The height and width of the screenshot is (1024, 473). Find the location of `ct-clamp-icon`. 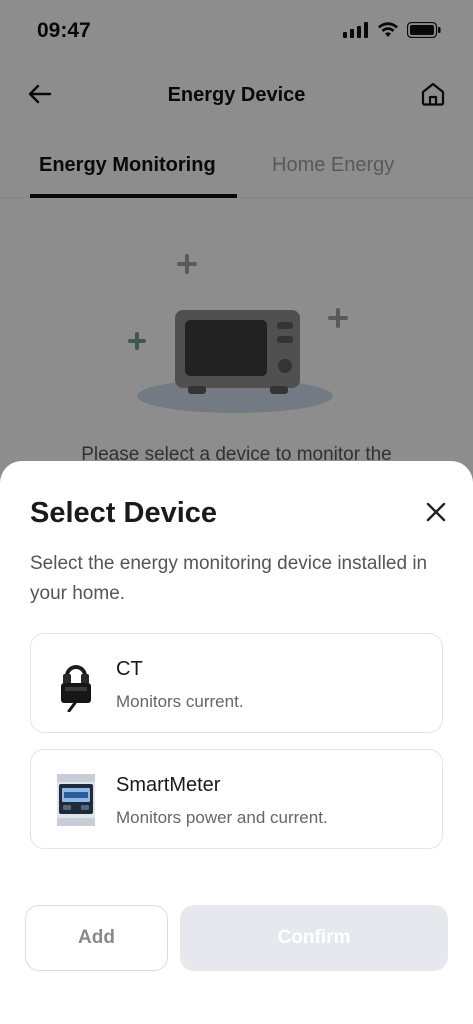

ct-clamp-icon is located at coordinates (76, 684).